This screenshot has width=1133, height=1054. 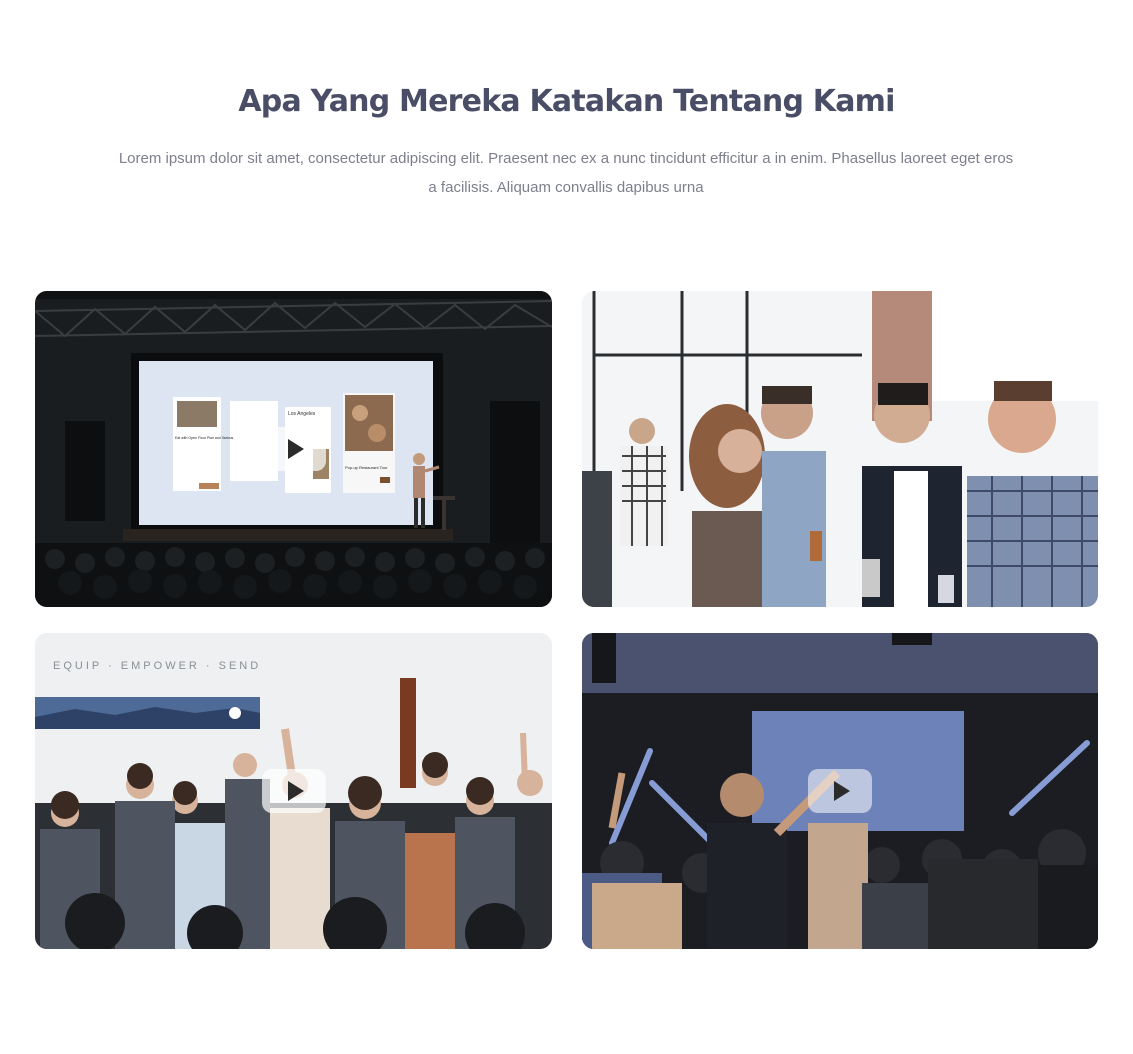 I want to click on video-card-audience: EQUIP · EMPOWER · SEND, so click(x=293, y=791).